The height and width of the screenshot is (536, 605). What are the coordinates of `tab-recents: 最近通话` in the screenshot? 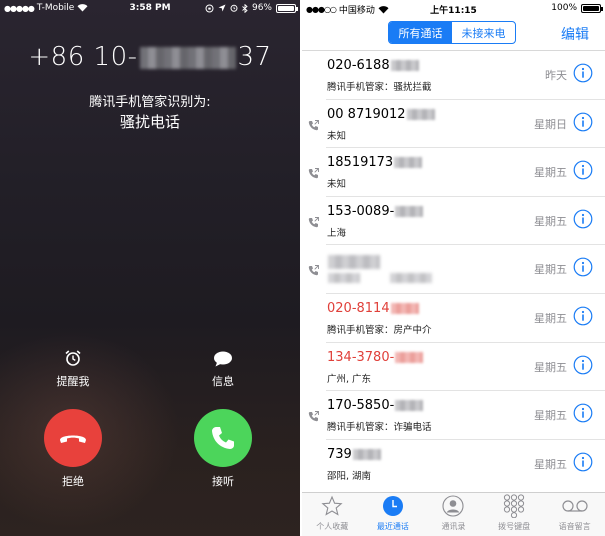 It's located at (393, 514).